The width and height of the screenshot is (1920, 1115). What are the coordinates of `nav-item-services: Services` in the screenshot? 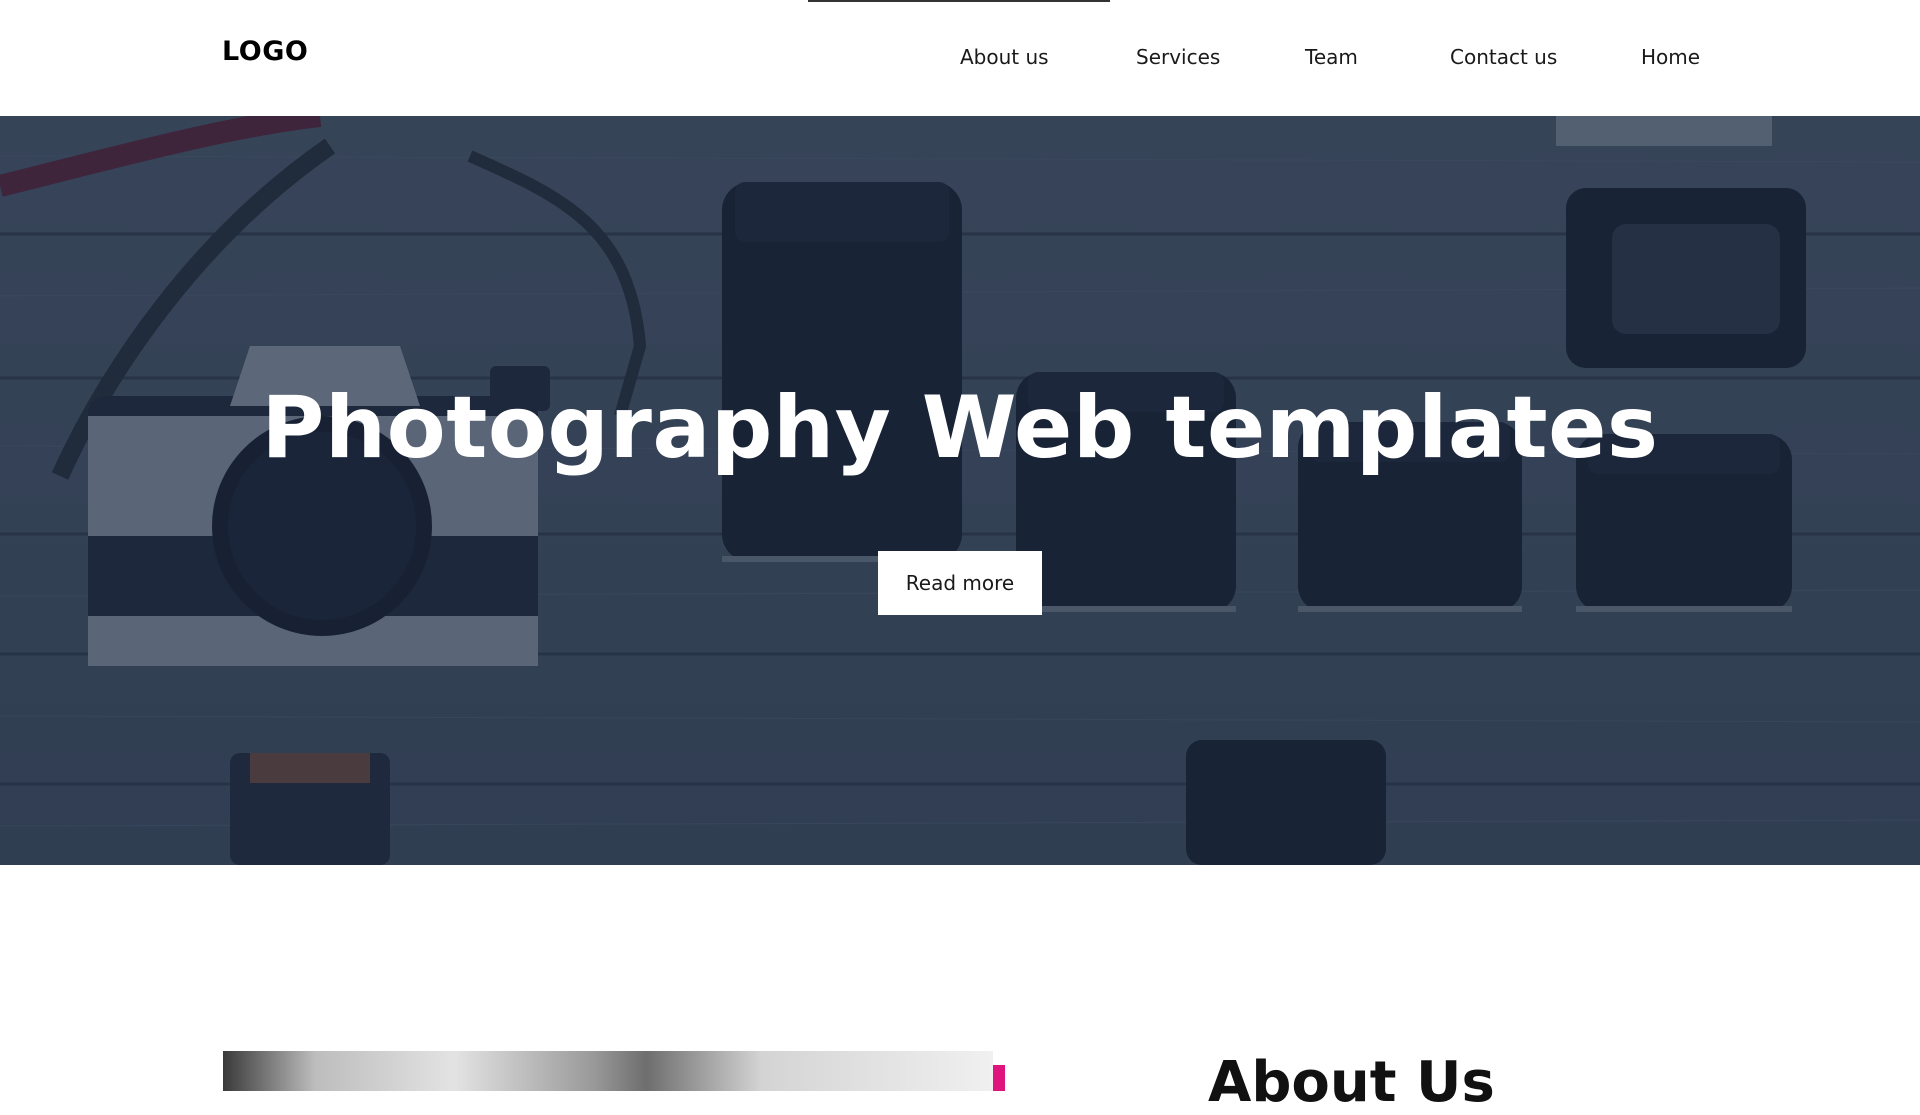 It's located at (1178, 57).